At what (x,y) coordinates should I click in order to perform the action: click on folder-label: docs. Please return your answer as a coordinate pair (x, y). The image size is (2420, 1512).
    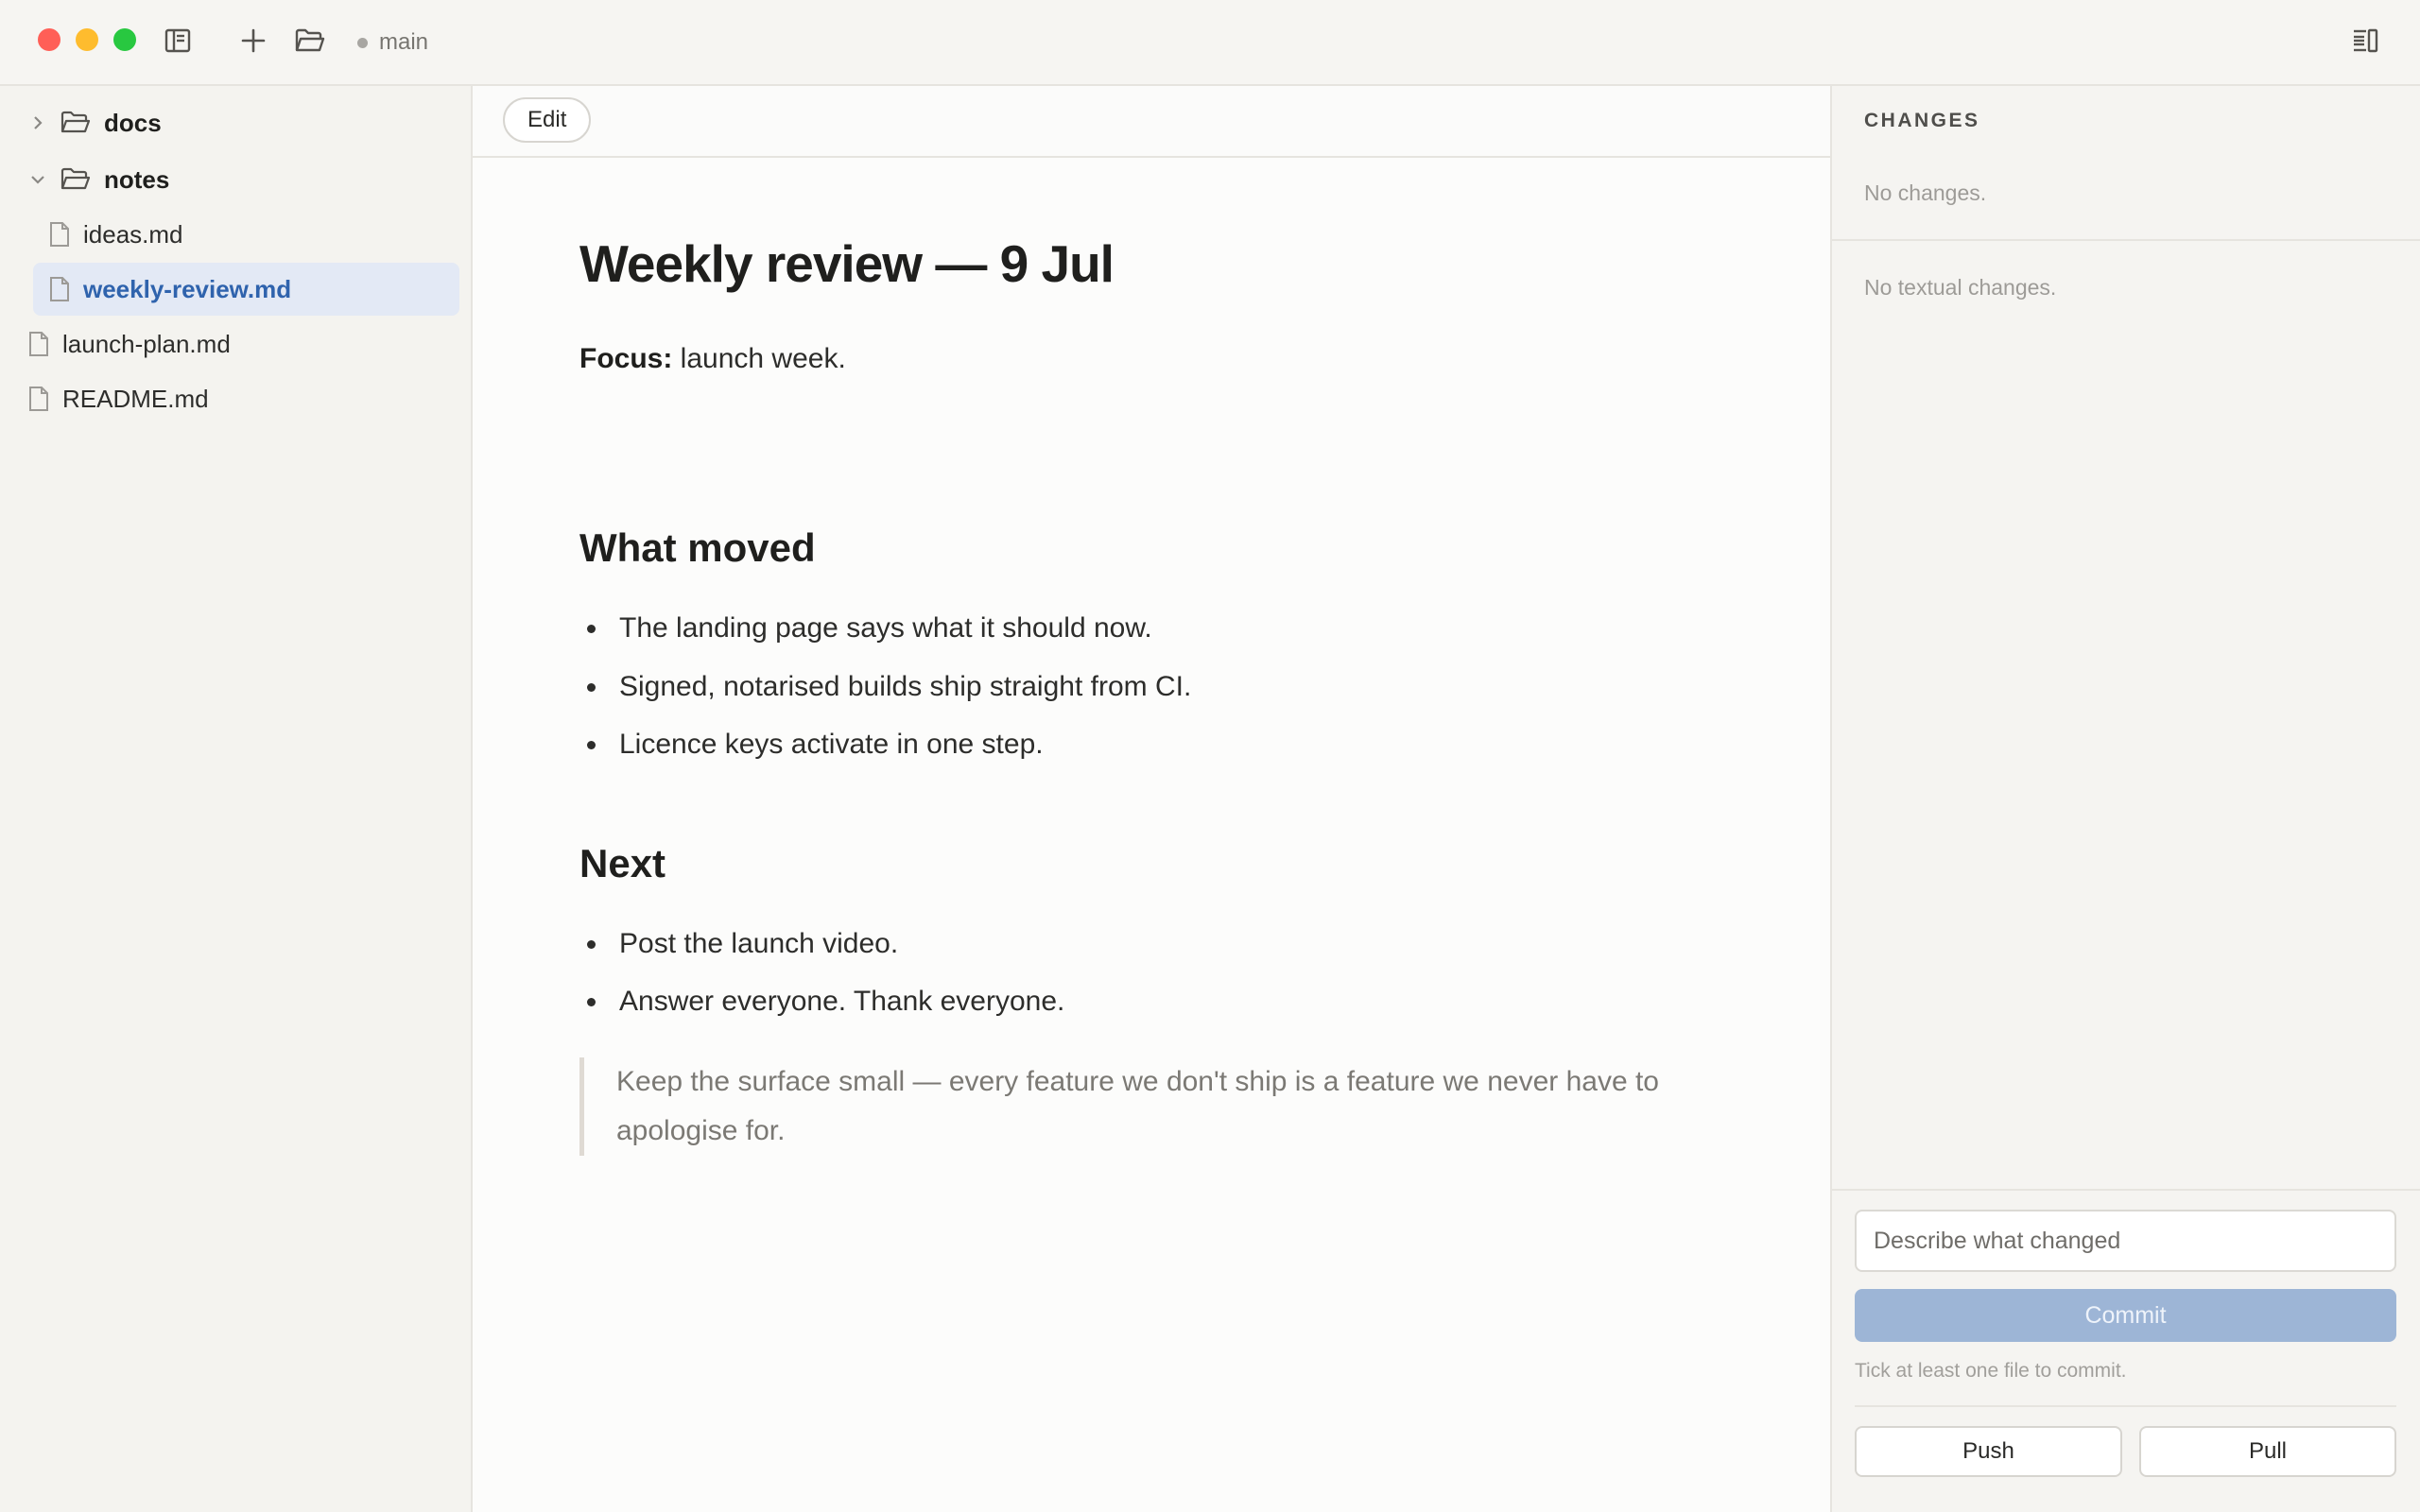
    Looking at the image, I should click on (133, 122).